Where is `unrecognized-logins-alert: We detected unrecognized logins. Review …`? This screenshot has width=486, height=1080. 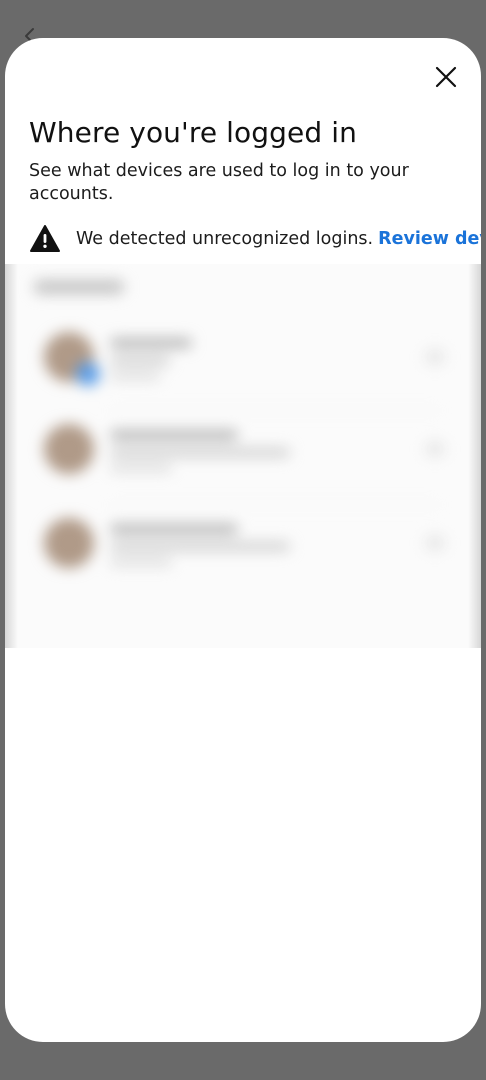
unrecognized-logins-alert: We detected unrecognized logins. Review … is located at coordinates (255, 239).